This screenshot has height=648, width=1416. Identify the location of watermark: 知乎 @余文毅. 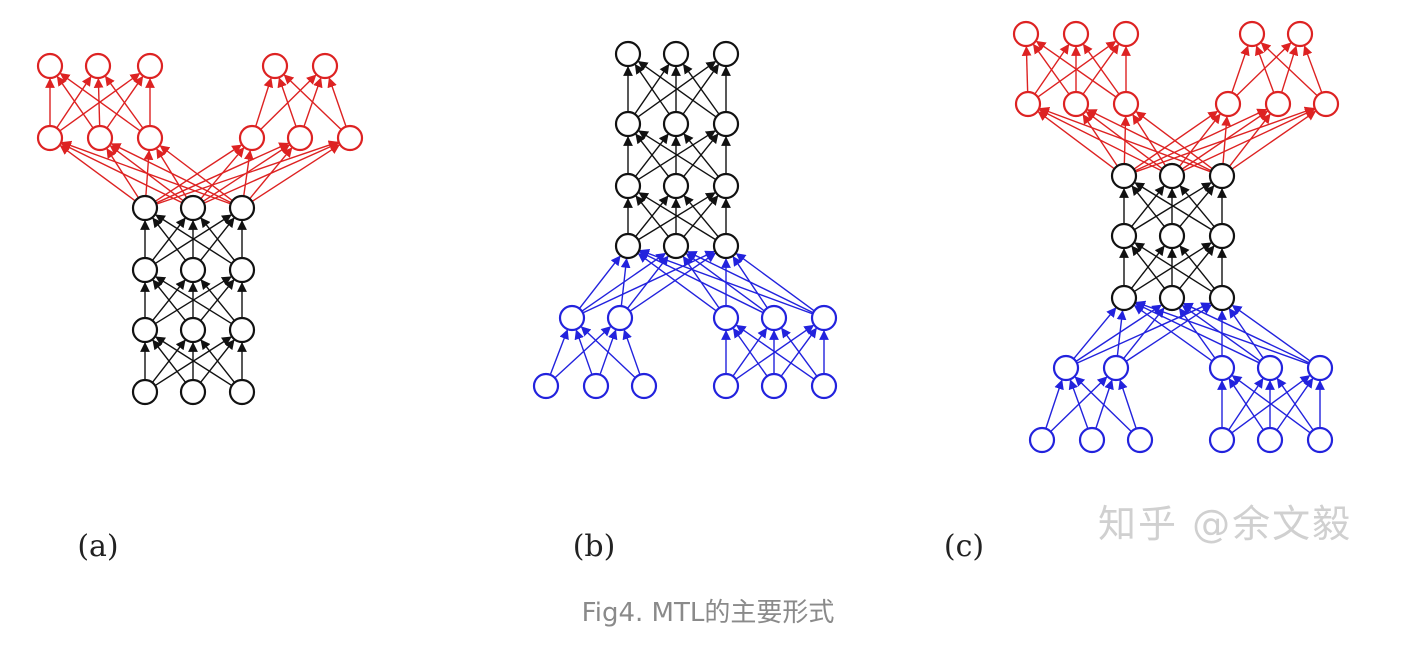
(1225, 524).